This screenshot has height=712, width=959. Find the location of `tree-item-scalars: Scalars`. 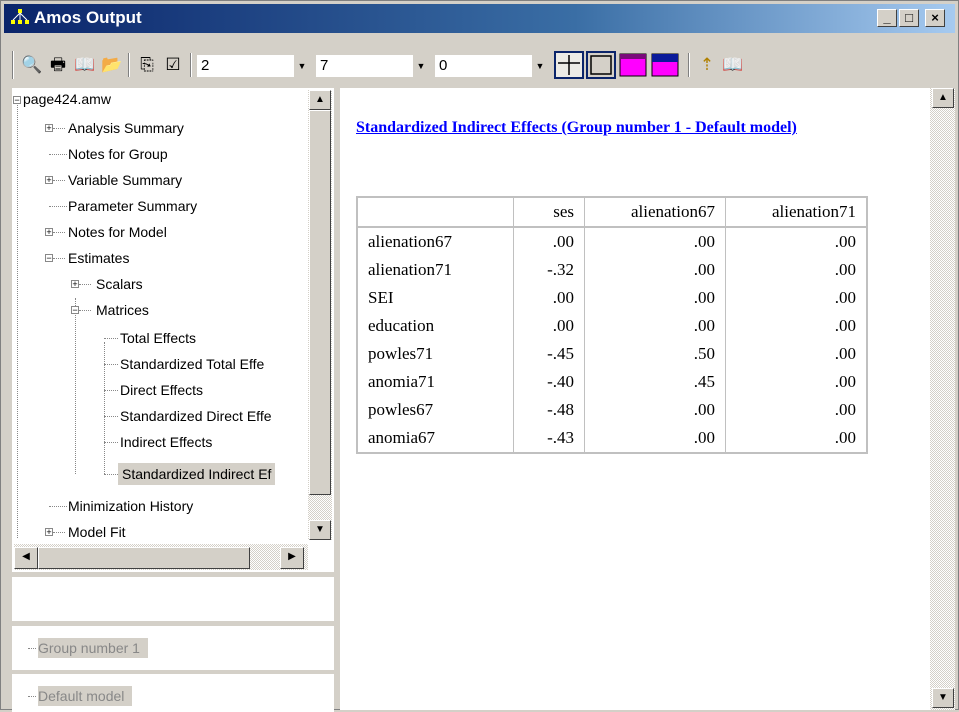

tree-item-scalars: Scalars is located at coordinates (119, 284).